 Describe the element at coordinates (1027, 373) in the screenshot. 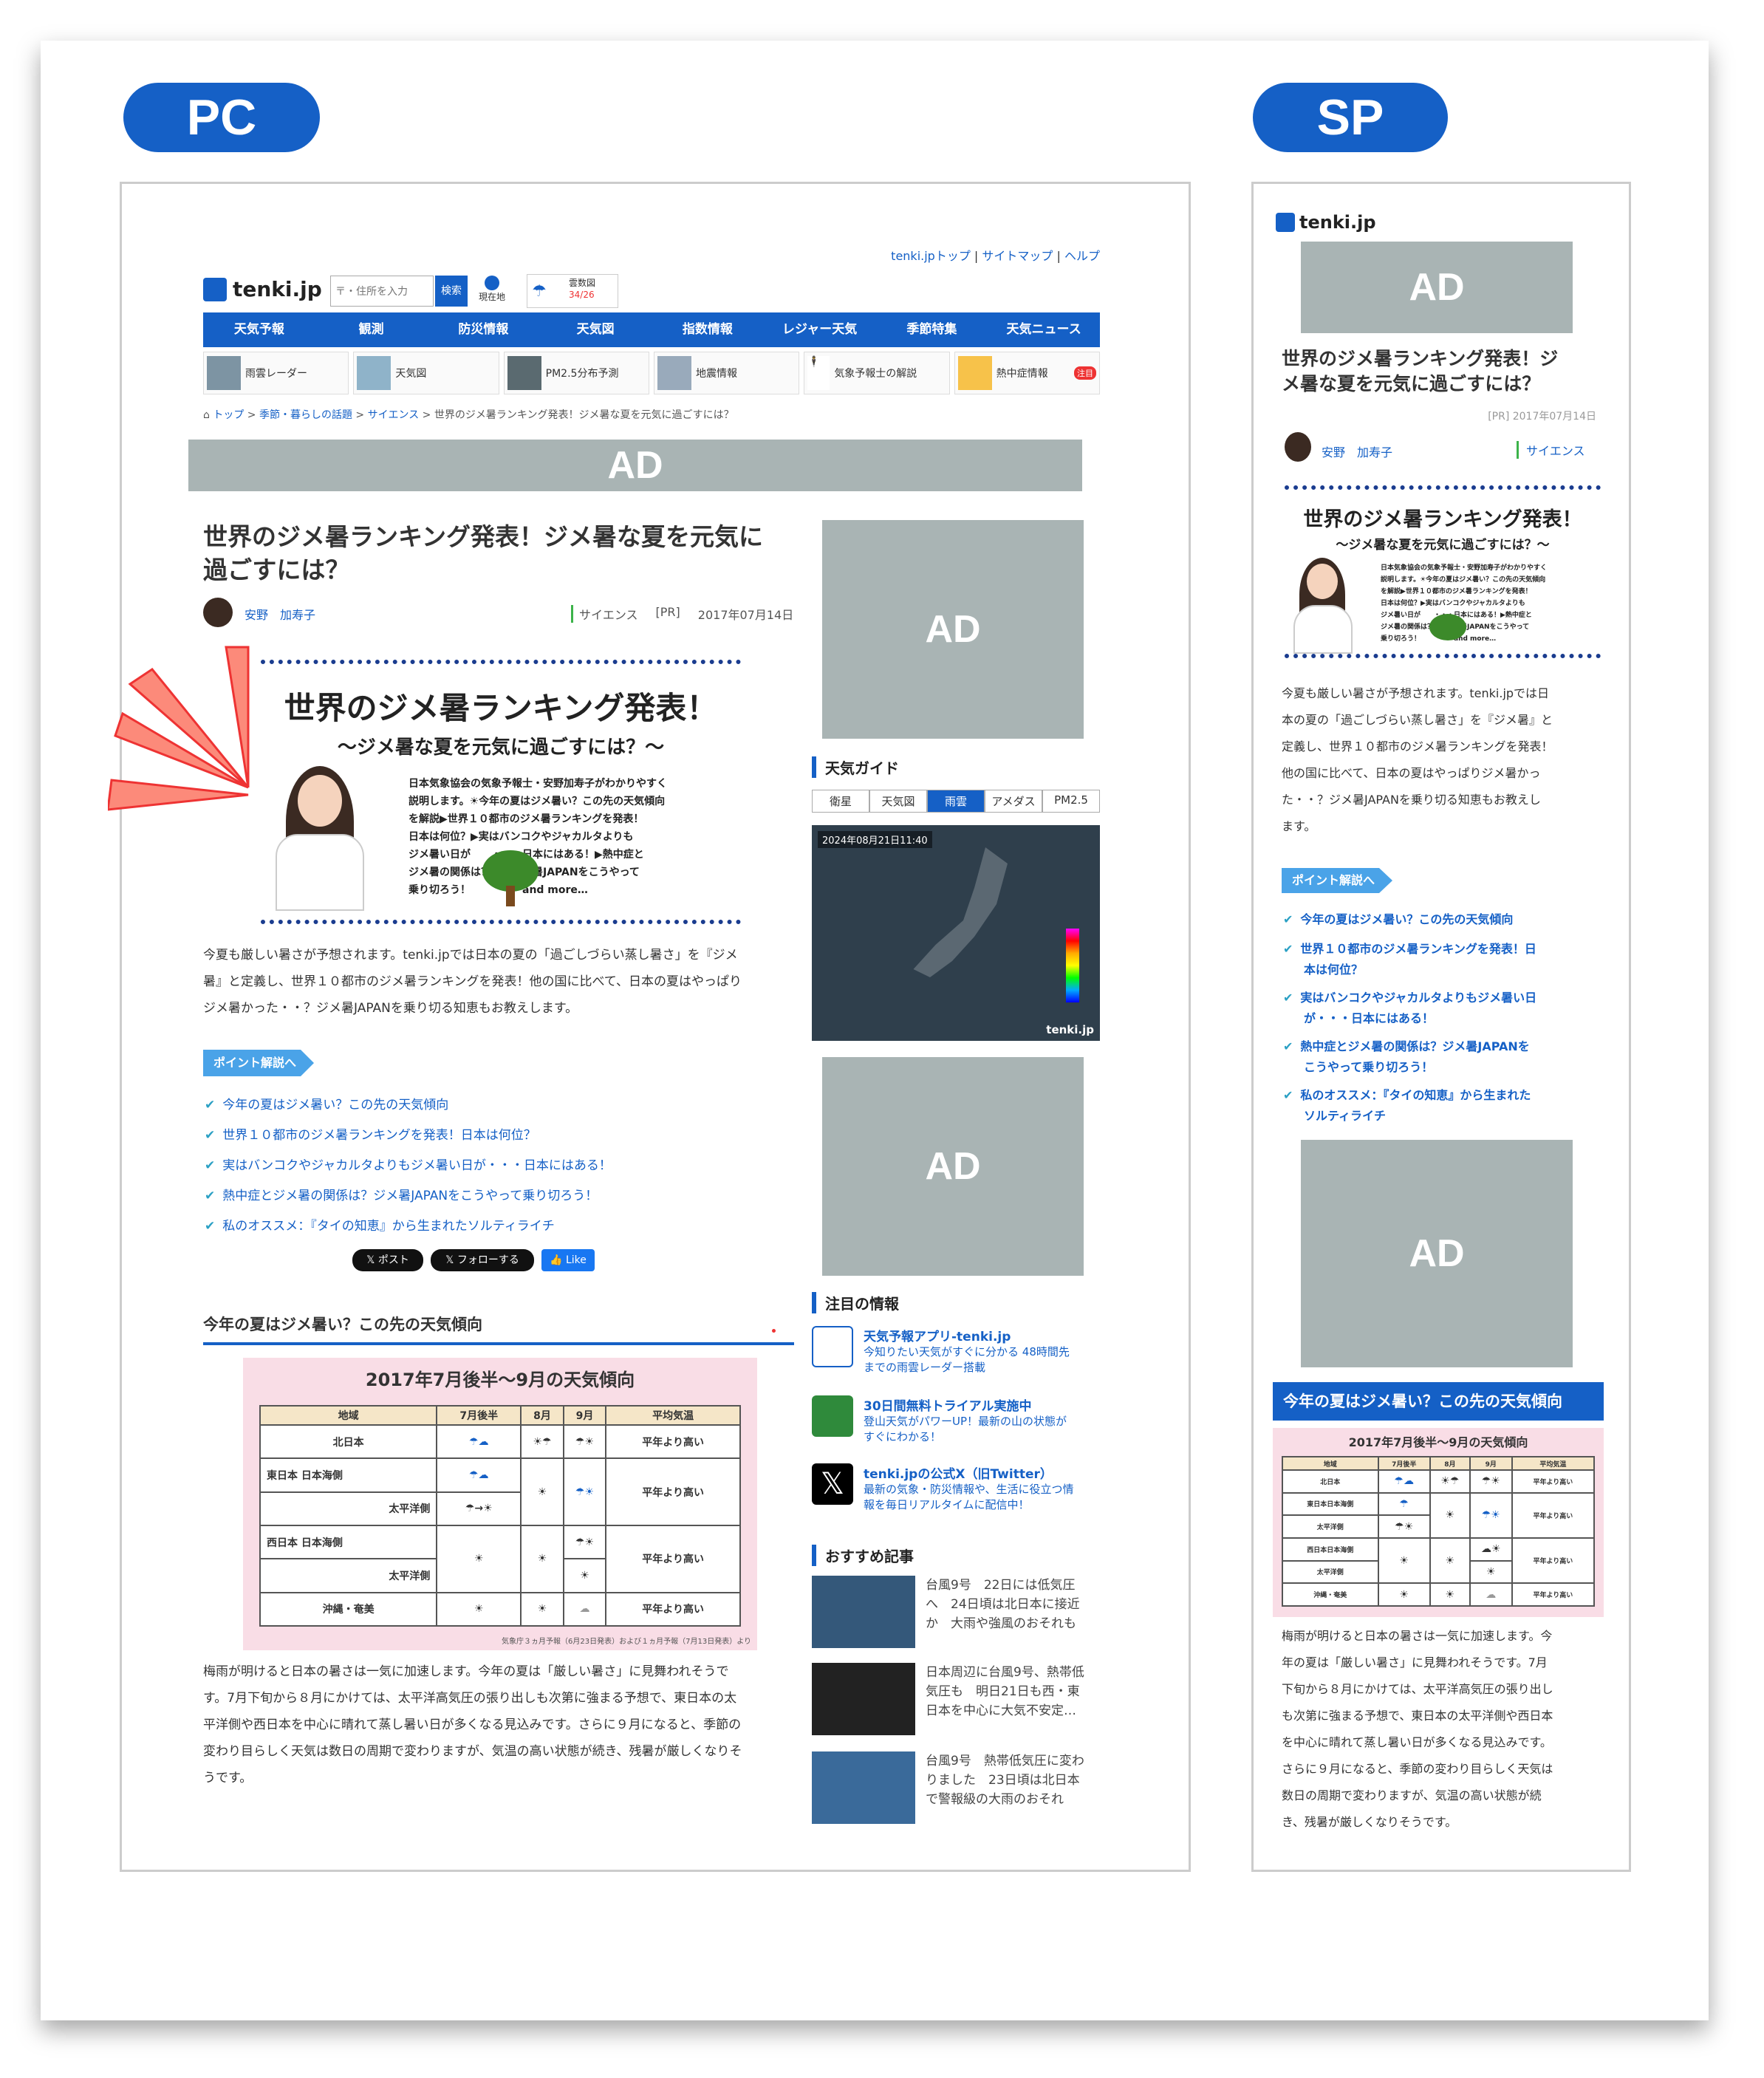

I see `subnav-heatstroke: 熱中症情報 注目` at that location.